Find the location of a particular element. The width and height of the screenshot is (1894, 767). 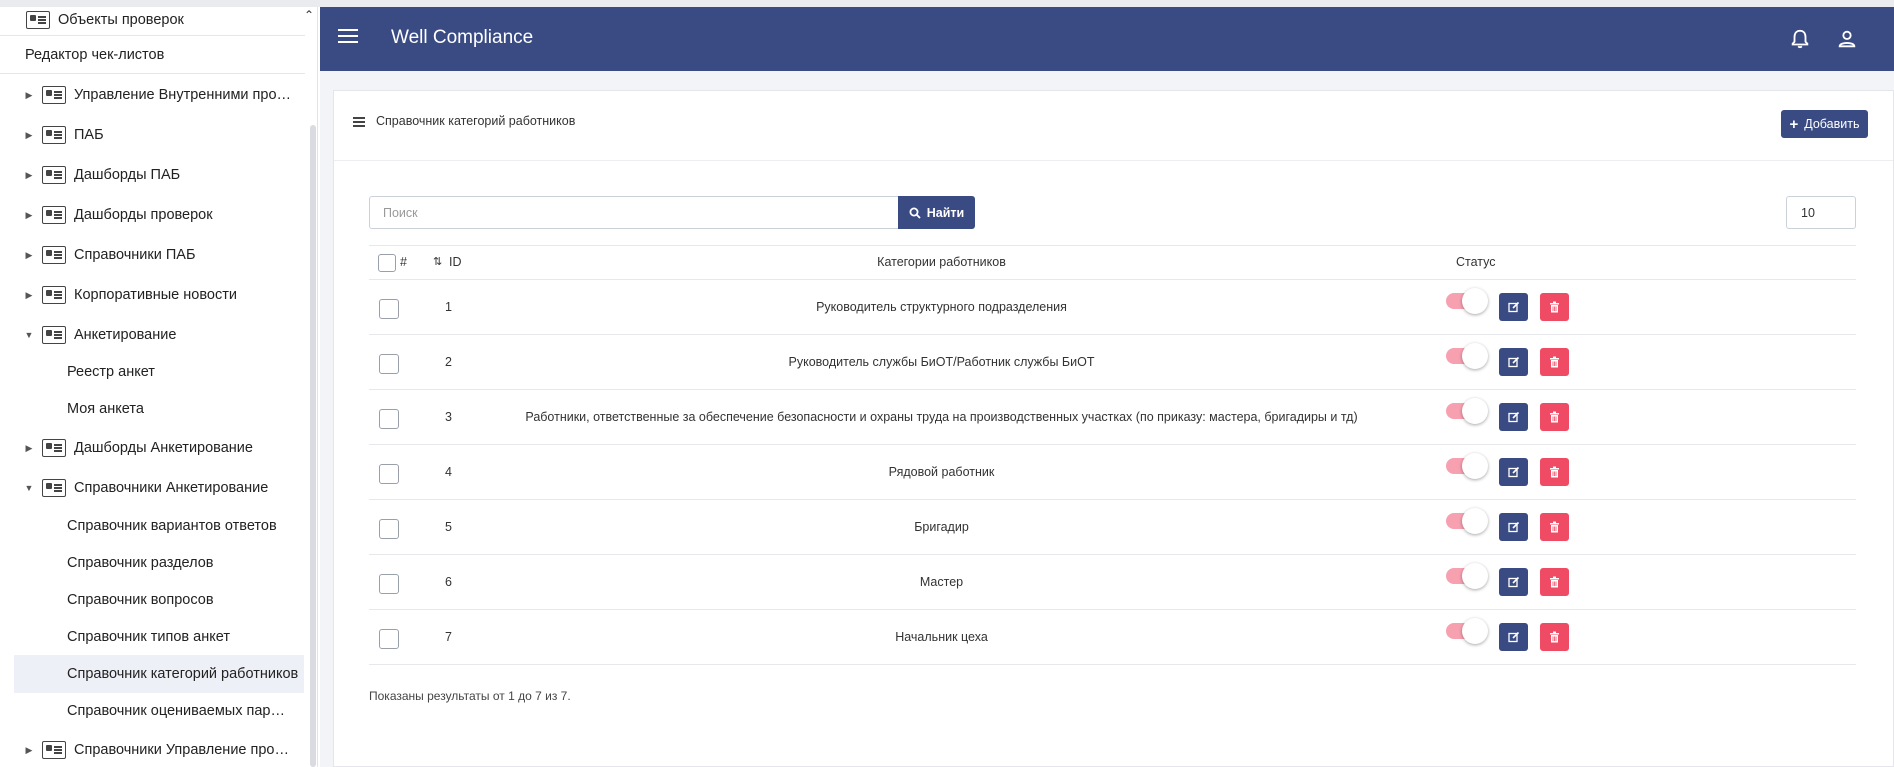

sidebar-item-internal-audits: ▶ Управление Внутренними проверками is located at coordinates (152, 95).